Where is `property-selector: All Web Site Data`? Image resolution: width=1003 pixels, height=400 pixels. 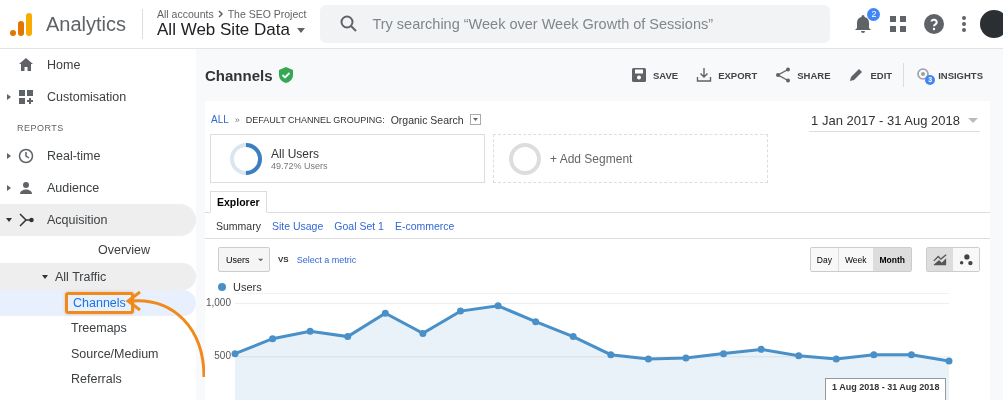
property-selector: All Web Site Data is located at coordinates (232, 30).